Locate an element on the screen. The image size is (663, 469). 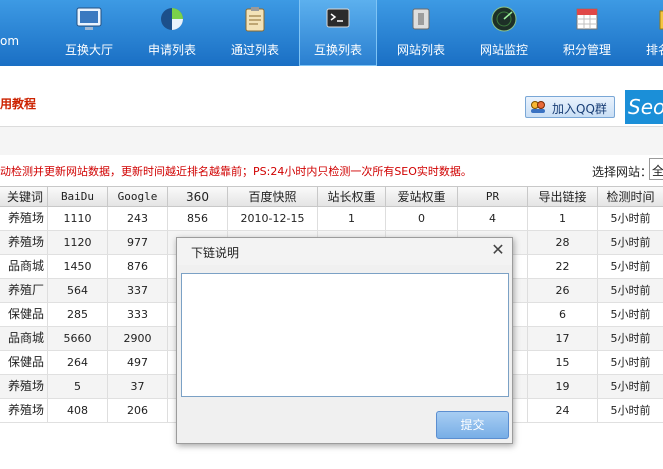
cell-keyword: 养殖厂 is located at coordinates (24, 290).